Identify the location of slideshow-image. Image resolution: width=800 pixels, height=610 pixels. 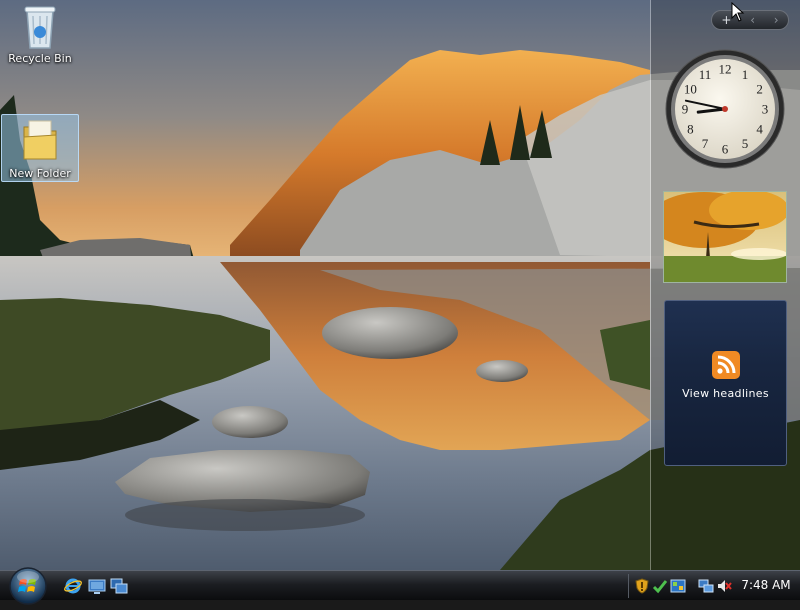
(725, 237).